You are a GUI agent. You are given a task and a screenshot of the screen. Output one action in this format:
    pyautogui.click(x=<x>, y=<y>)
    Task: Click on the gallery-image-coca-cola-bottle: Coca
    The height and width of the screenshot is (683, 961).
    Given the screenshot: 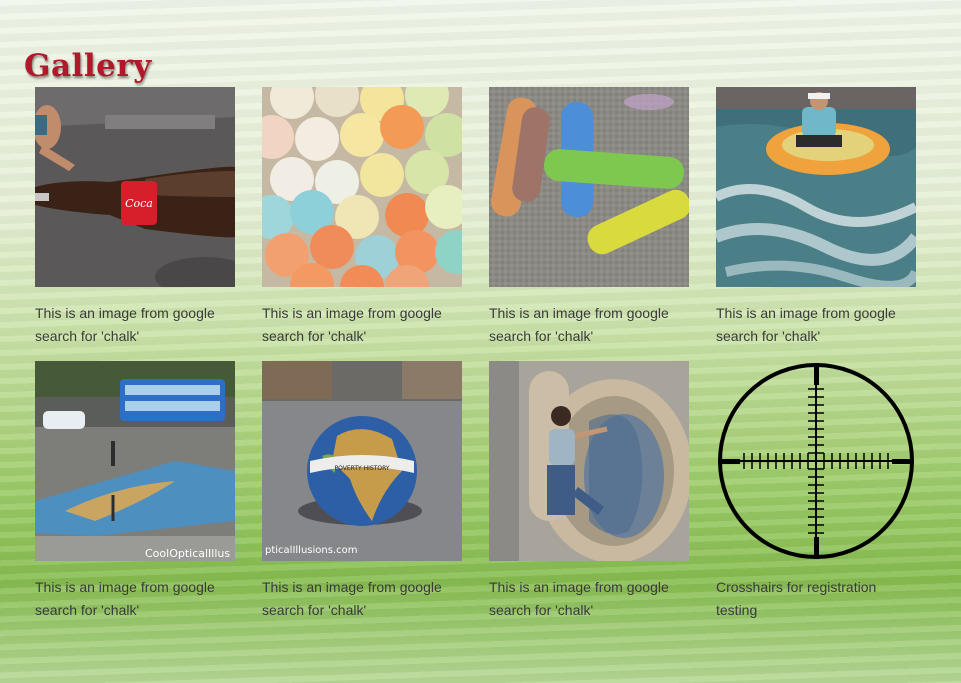 What is the action you would take?
    pyautogui.click(x=135, y=187)
    